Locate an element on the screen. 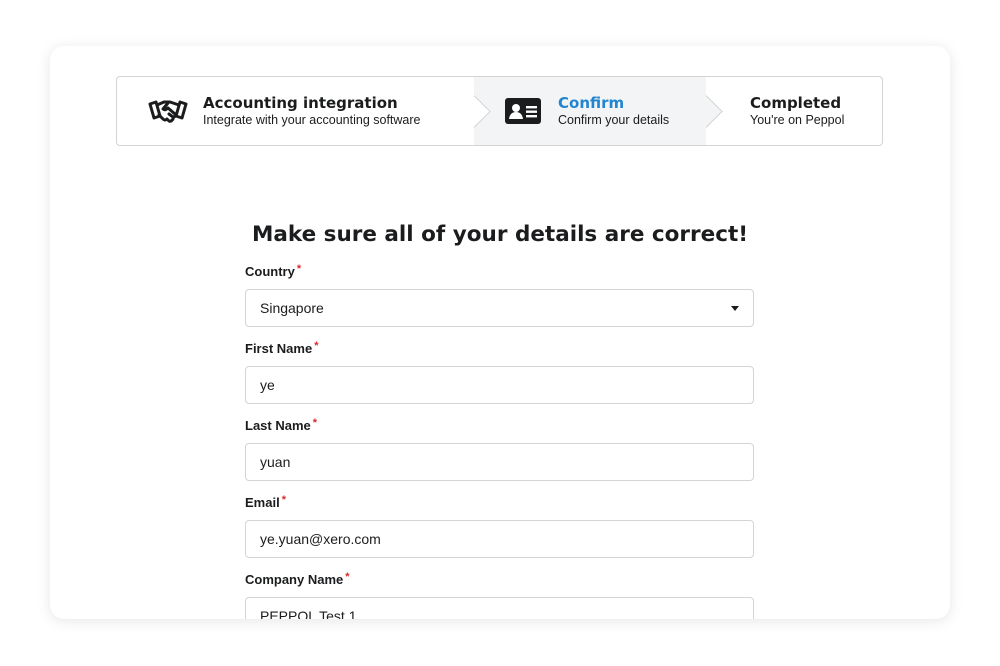 The image size is (1000, 666). field-label: Last Name is located at coordinates (278, 425).